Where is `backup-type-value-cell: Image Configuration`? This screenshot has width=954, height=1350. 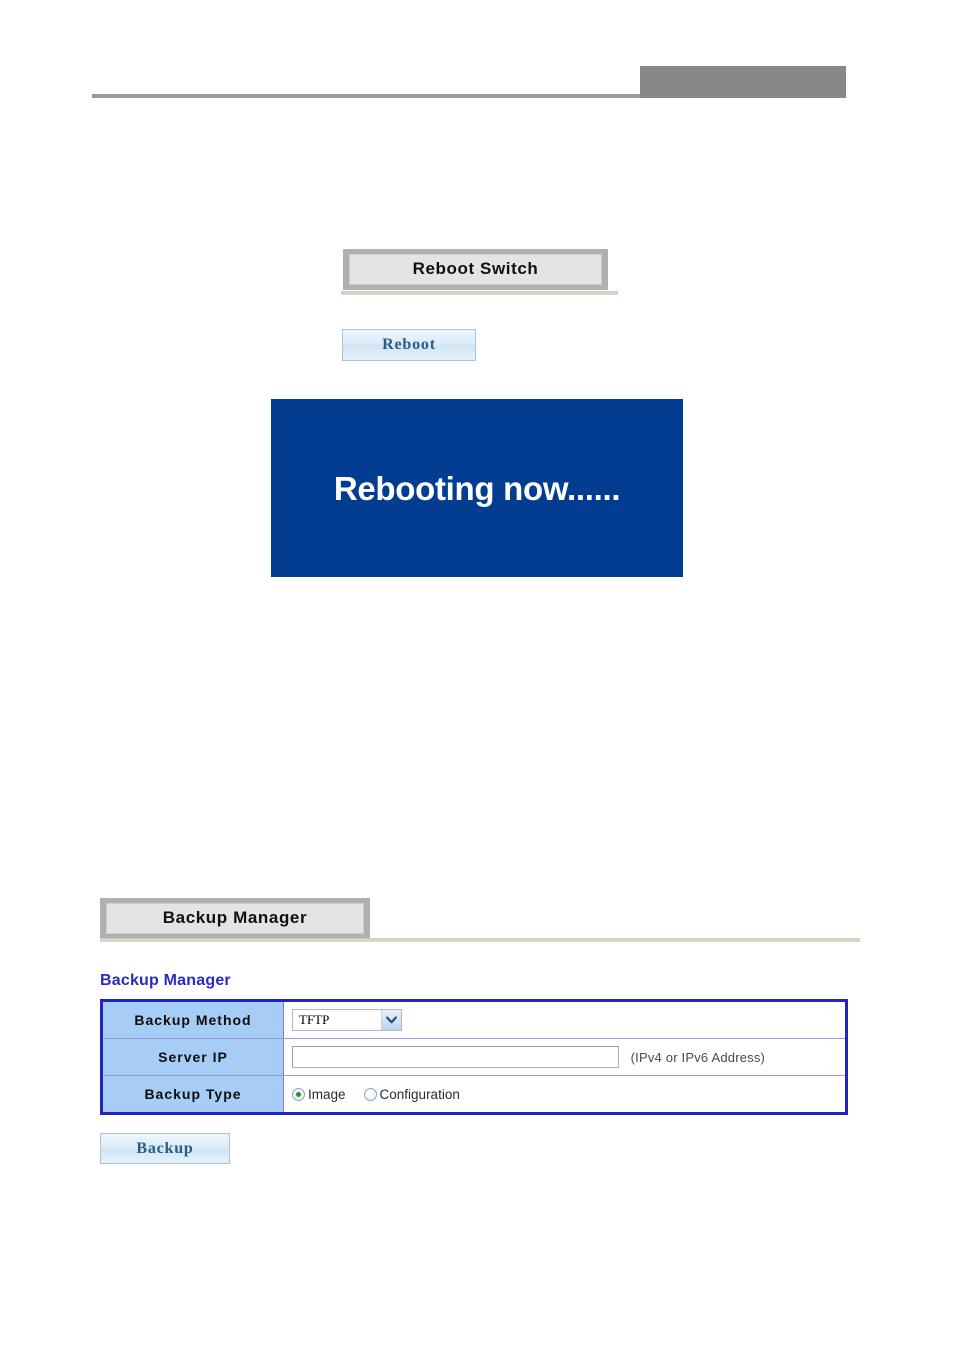 backup-type-value-cell: Image Configuration is located at coordinates (565, 1094).